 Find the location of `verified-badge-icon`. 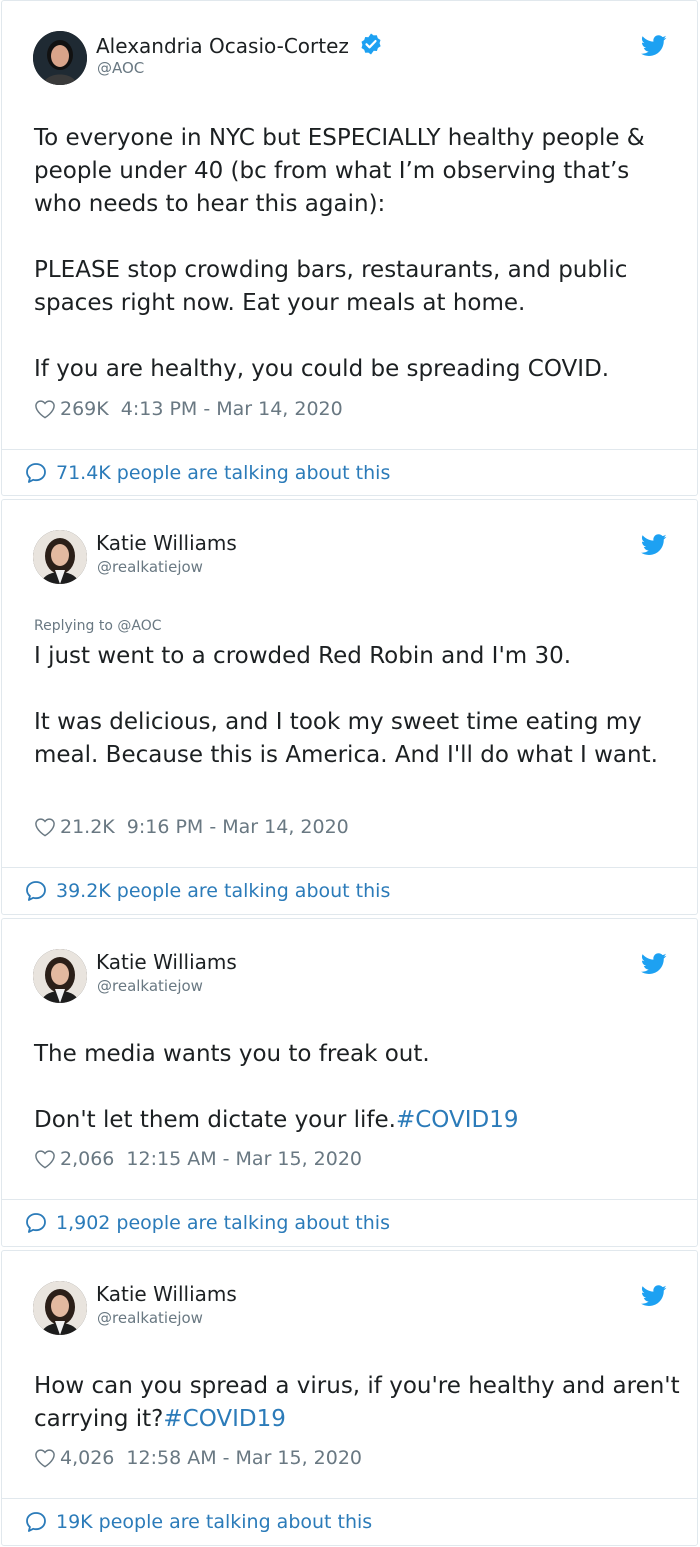

verified-badge-icon is located at coordinates (371, 44).